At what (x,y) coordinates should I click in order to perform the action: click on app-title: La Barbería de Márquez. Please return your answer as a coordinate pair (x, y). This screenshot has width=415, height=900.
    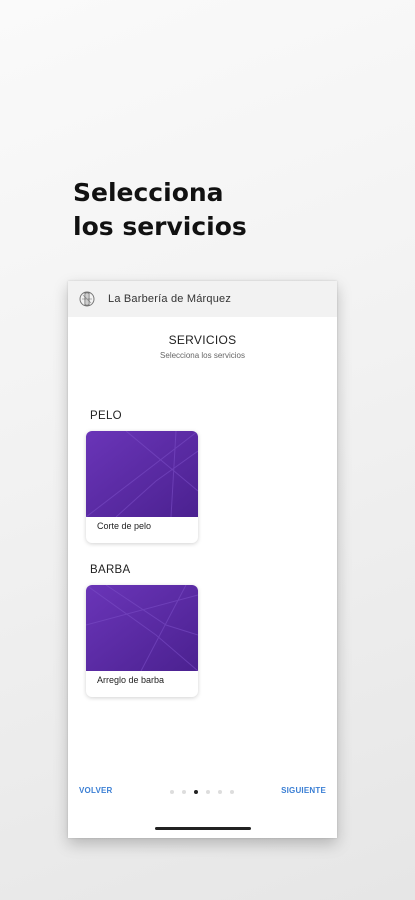
    Looking at the image, I should click on (170, 299).